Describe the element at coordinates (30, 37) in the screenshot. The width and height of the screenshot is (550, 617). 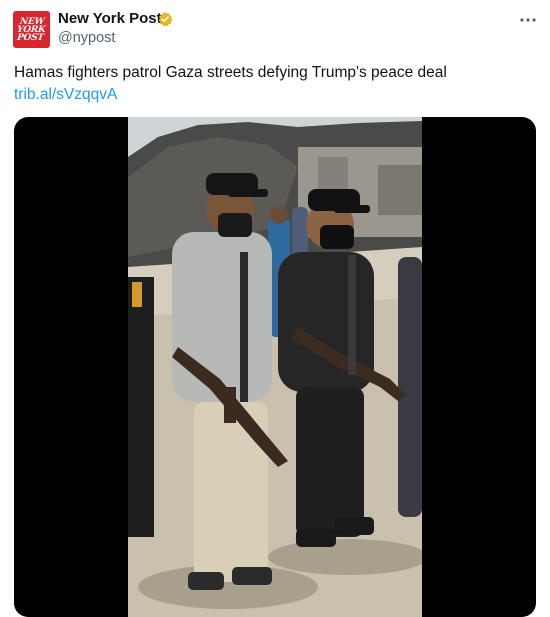
I see `logo-line-3: POST` at that location.